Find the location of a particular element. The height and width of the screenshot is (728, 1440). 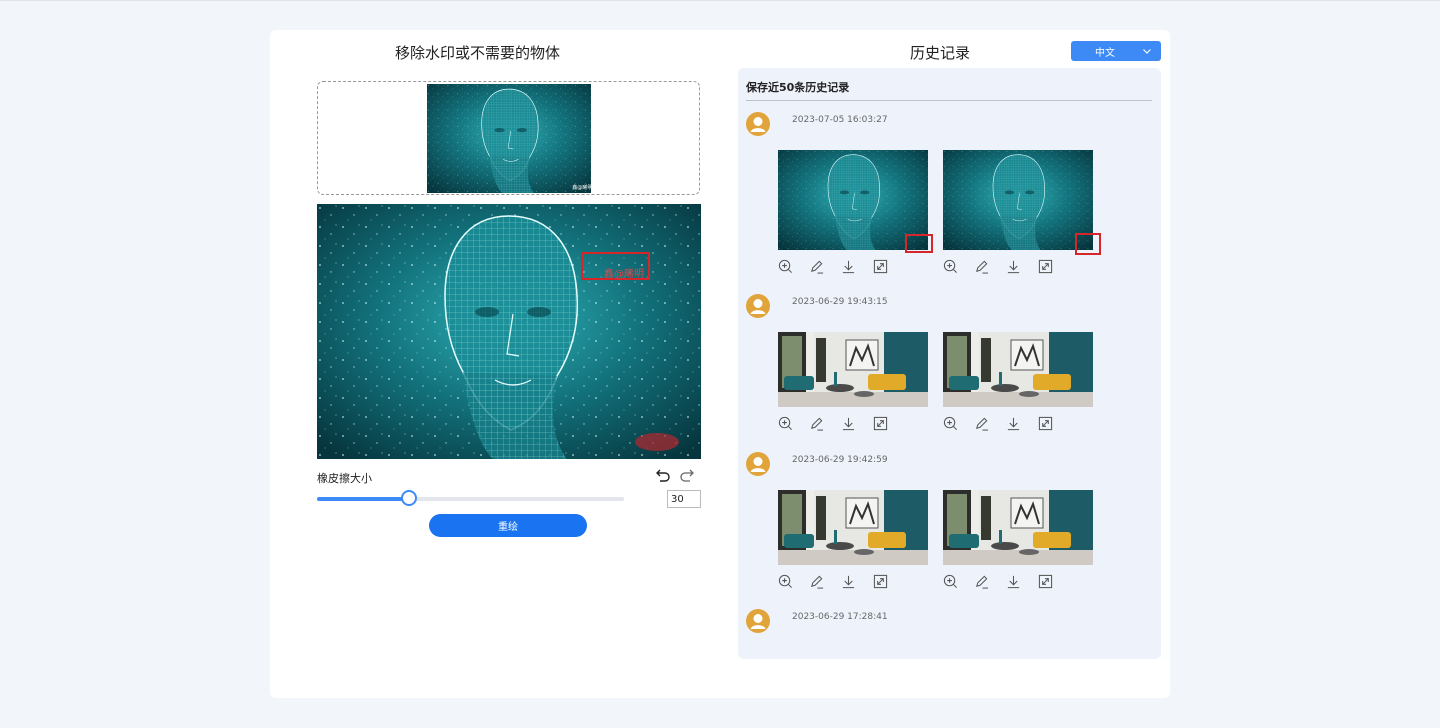

source-image-thumbnail: 鑫@晞明 is located at coordinates (509, 138).